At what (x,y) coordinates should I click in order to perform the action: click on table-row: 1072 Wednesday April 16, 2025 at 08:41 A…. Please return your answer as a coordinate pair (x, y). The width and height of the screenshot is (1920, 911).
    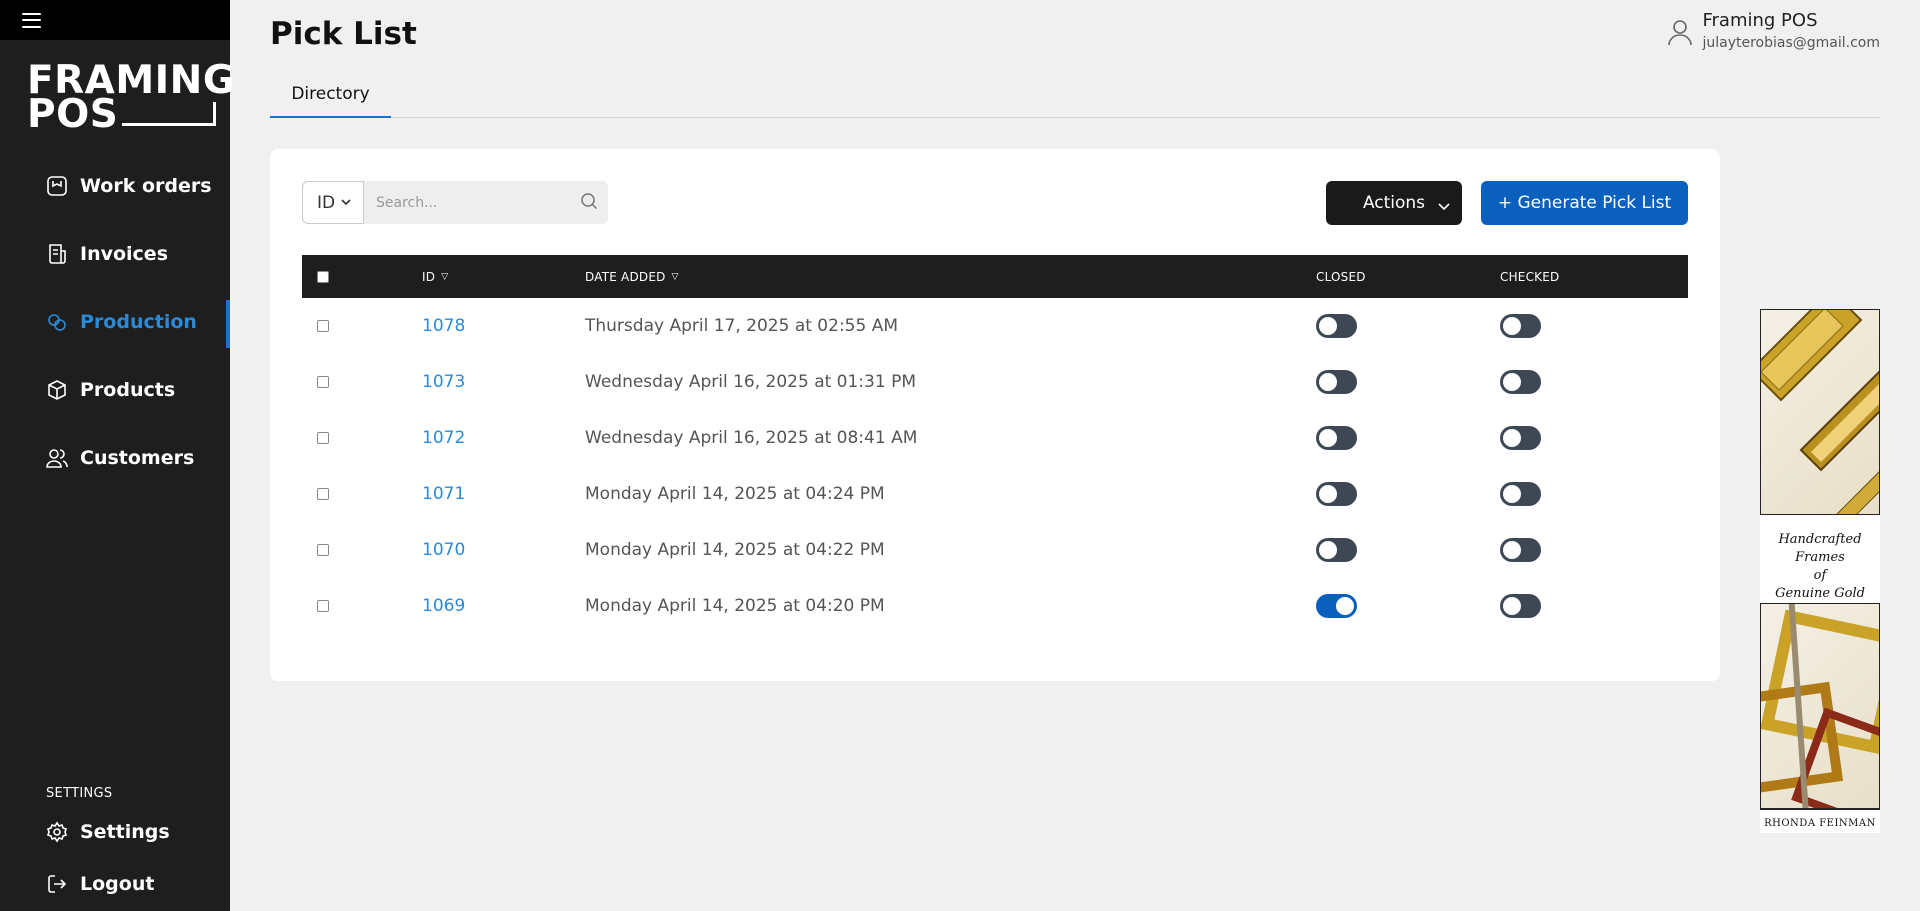
    Looking at the image, I should click on (995, 438).